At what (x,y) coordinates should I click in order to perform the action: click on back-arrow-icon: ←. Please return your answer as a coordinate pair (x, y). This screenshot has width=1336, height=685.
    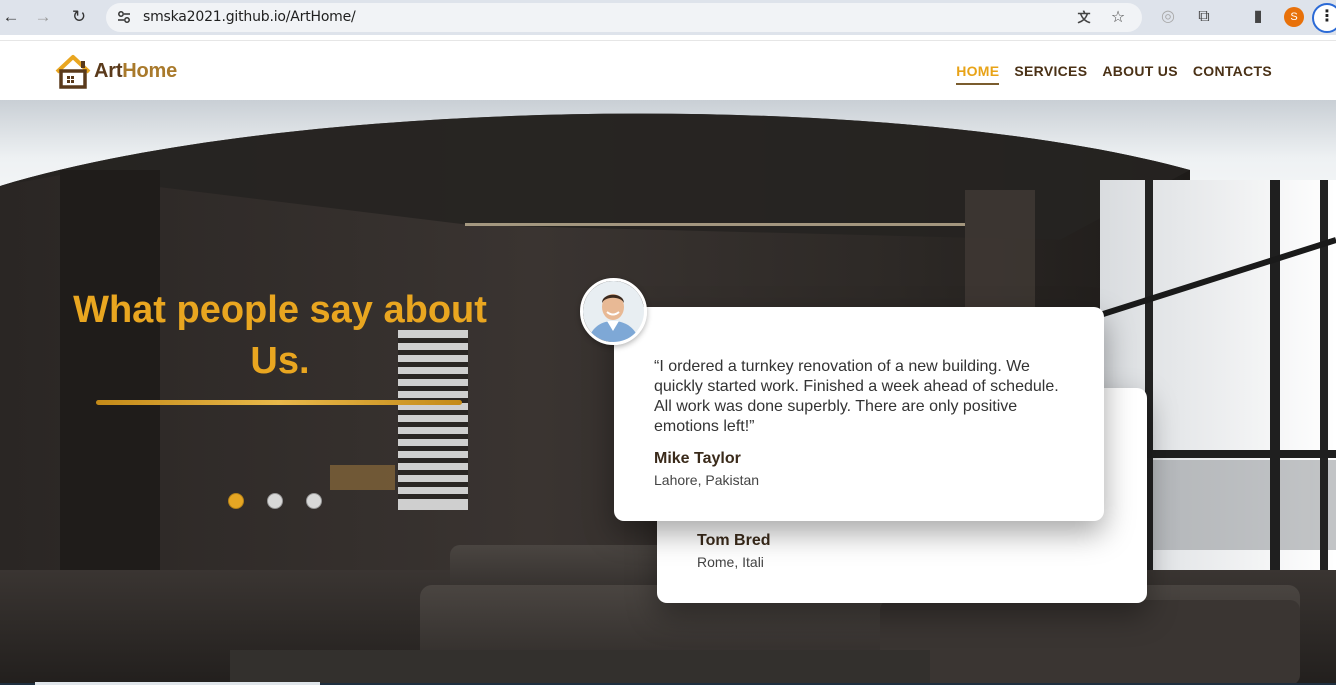
    Looking at the image, I should click on (11, 17).